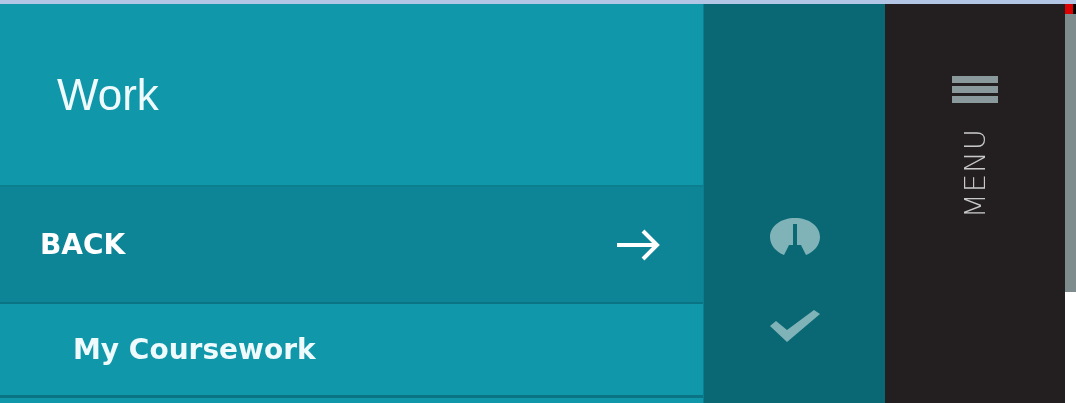 Image resolution: width=1076 pixels, height=403 pixels. I want to click on menu-label: MENU, so click(975, 173).